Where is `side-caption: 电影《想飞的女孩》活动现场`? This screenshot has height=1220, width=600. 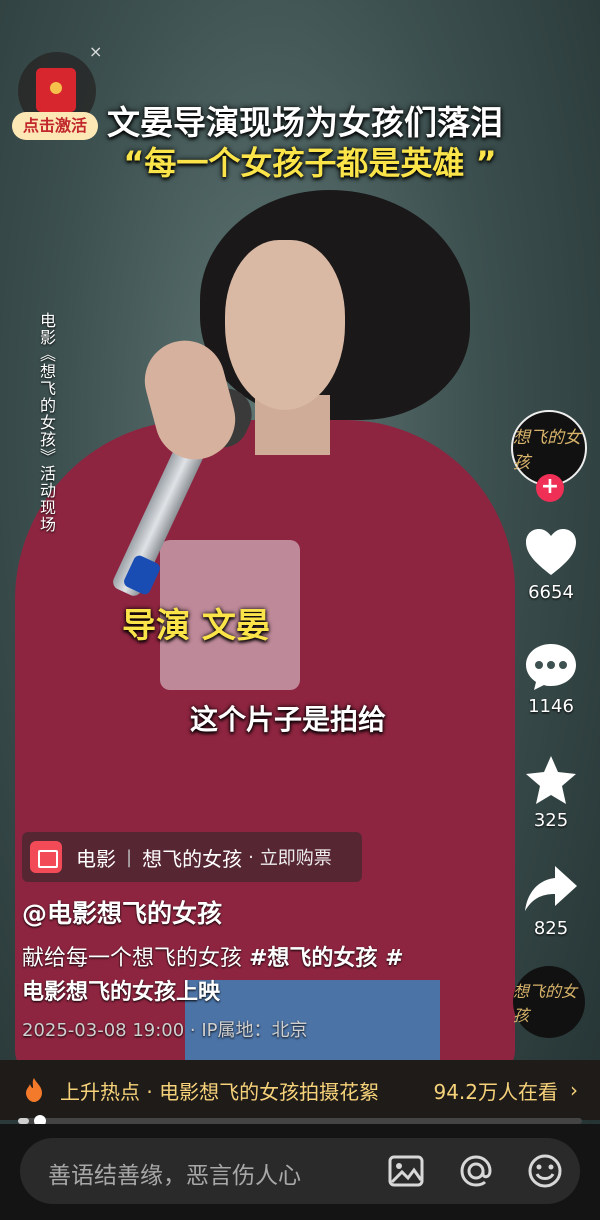
side-caption: 电影《想飞的女孩》活动现场 is located at coordinates (46, 422).